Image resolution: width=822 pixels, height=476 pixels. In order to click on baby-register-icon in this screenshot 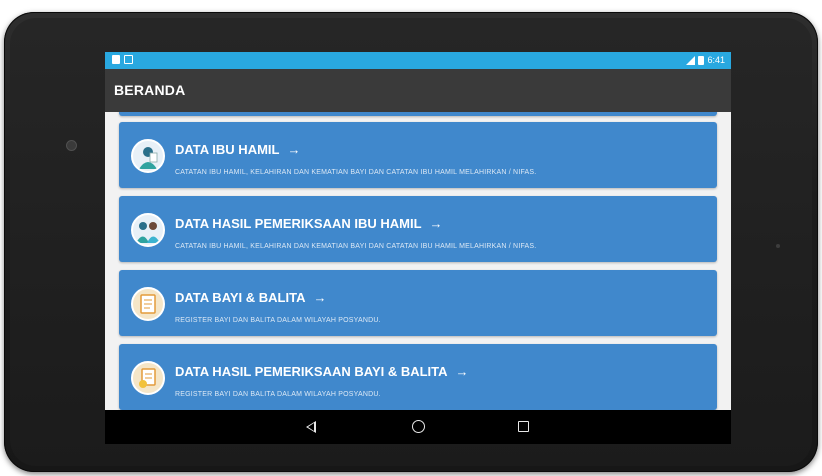, I will do `click(148, 304)`.